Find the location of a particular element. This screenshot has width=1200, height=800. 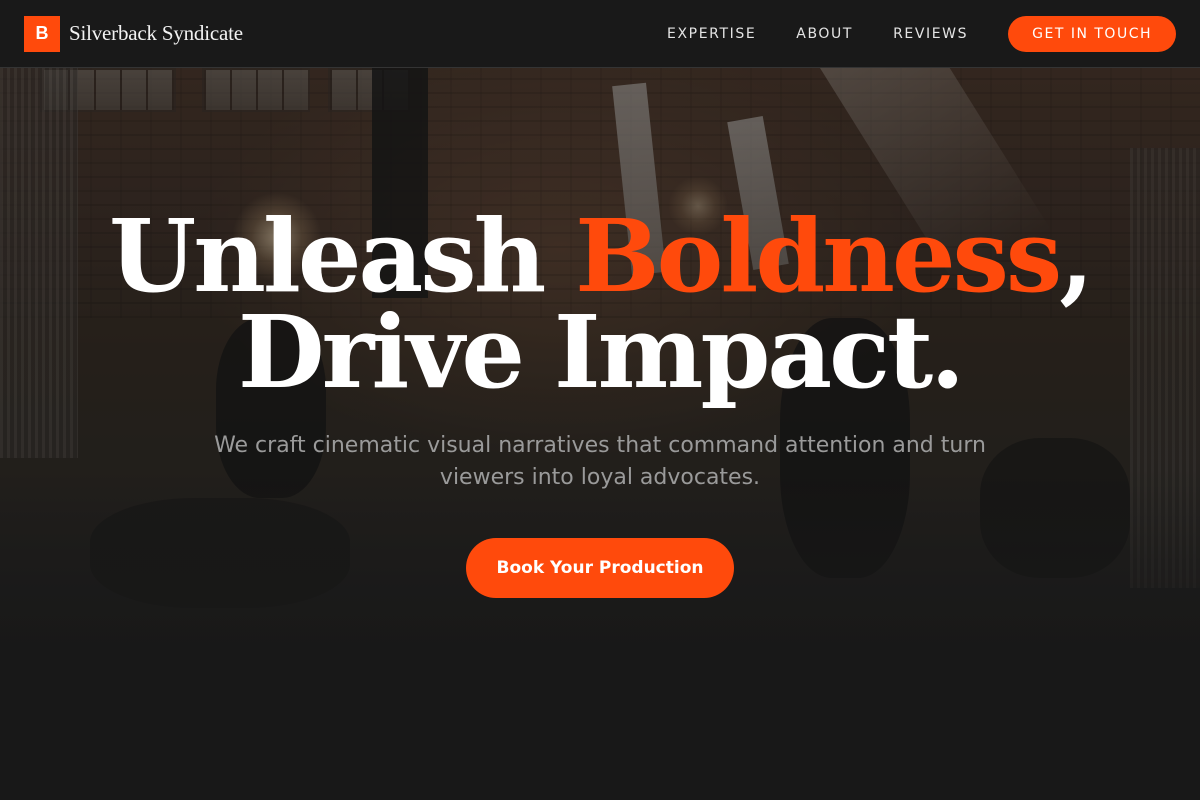

nav-link-expertise: EXPERTISE is located at coordinates (711, 34).